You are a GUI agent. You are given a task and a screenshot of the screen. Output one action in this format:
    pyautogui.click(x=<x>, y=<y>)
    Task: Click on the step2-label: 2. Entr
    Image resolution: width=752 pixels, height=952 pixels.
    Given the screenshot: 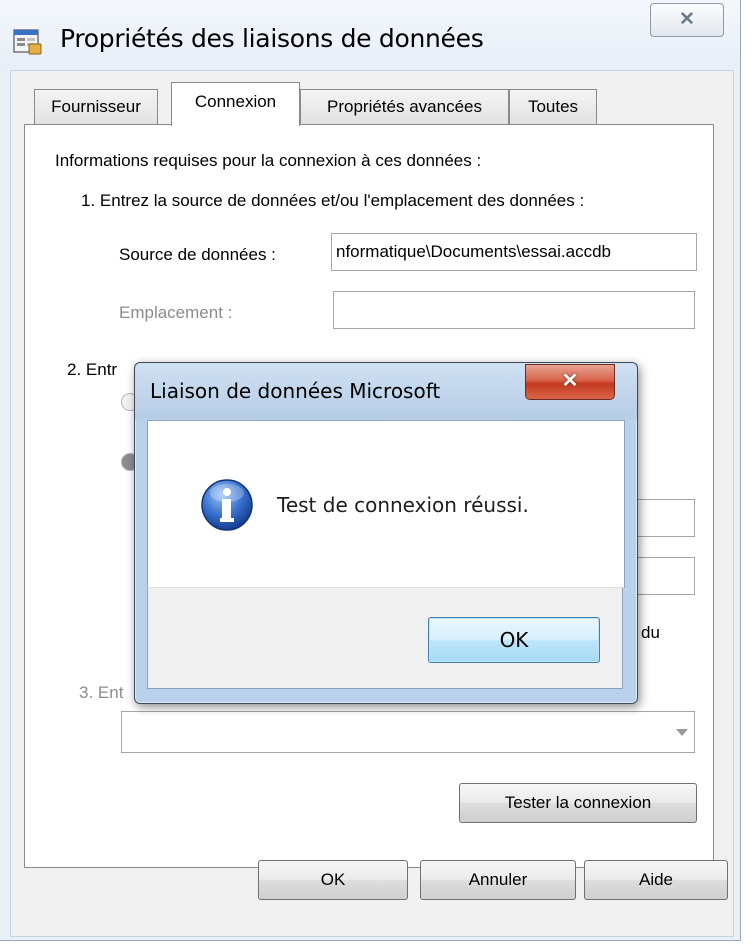 What is the action you would take?
    pyautogui.click(x=92, y=369)
    